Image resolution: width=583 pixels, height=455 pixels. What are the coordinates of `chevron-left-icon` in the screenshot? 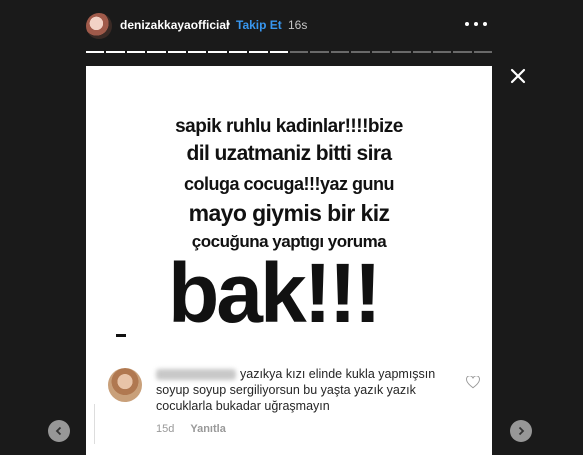 It's located at (58, 431).